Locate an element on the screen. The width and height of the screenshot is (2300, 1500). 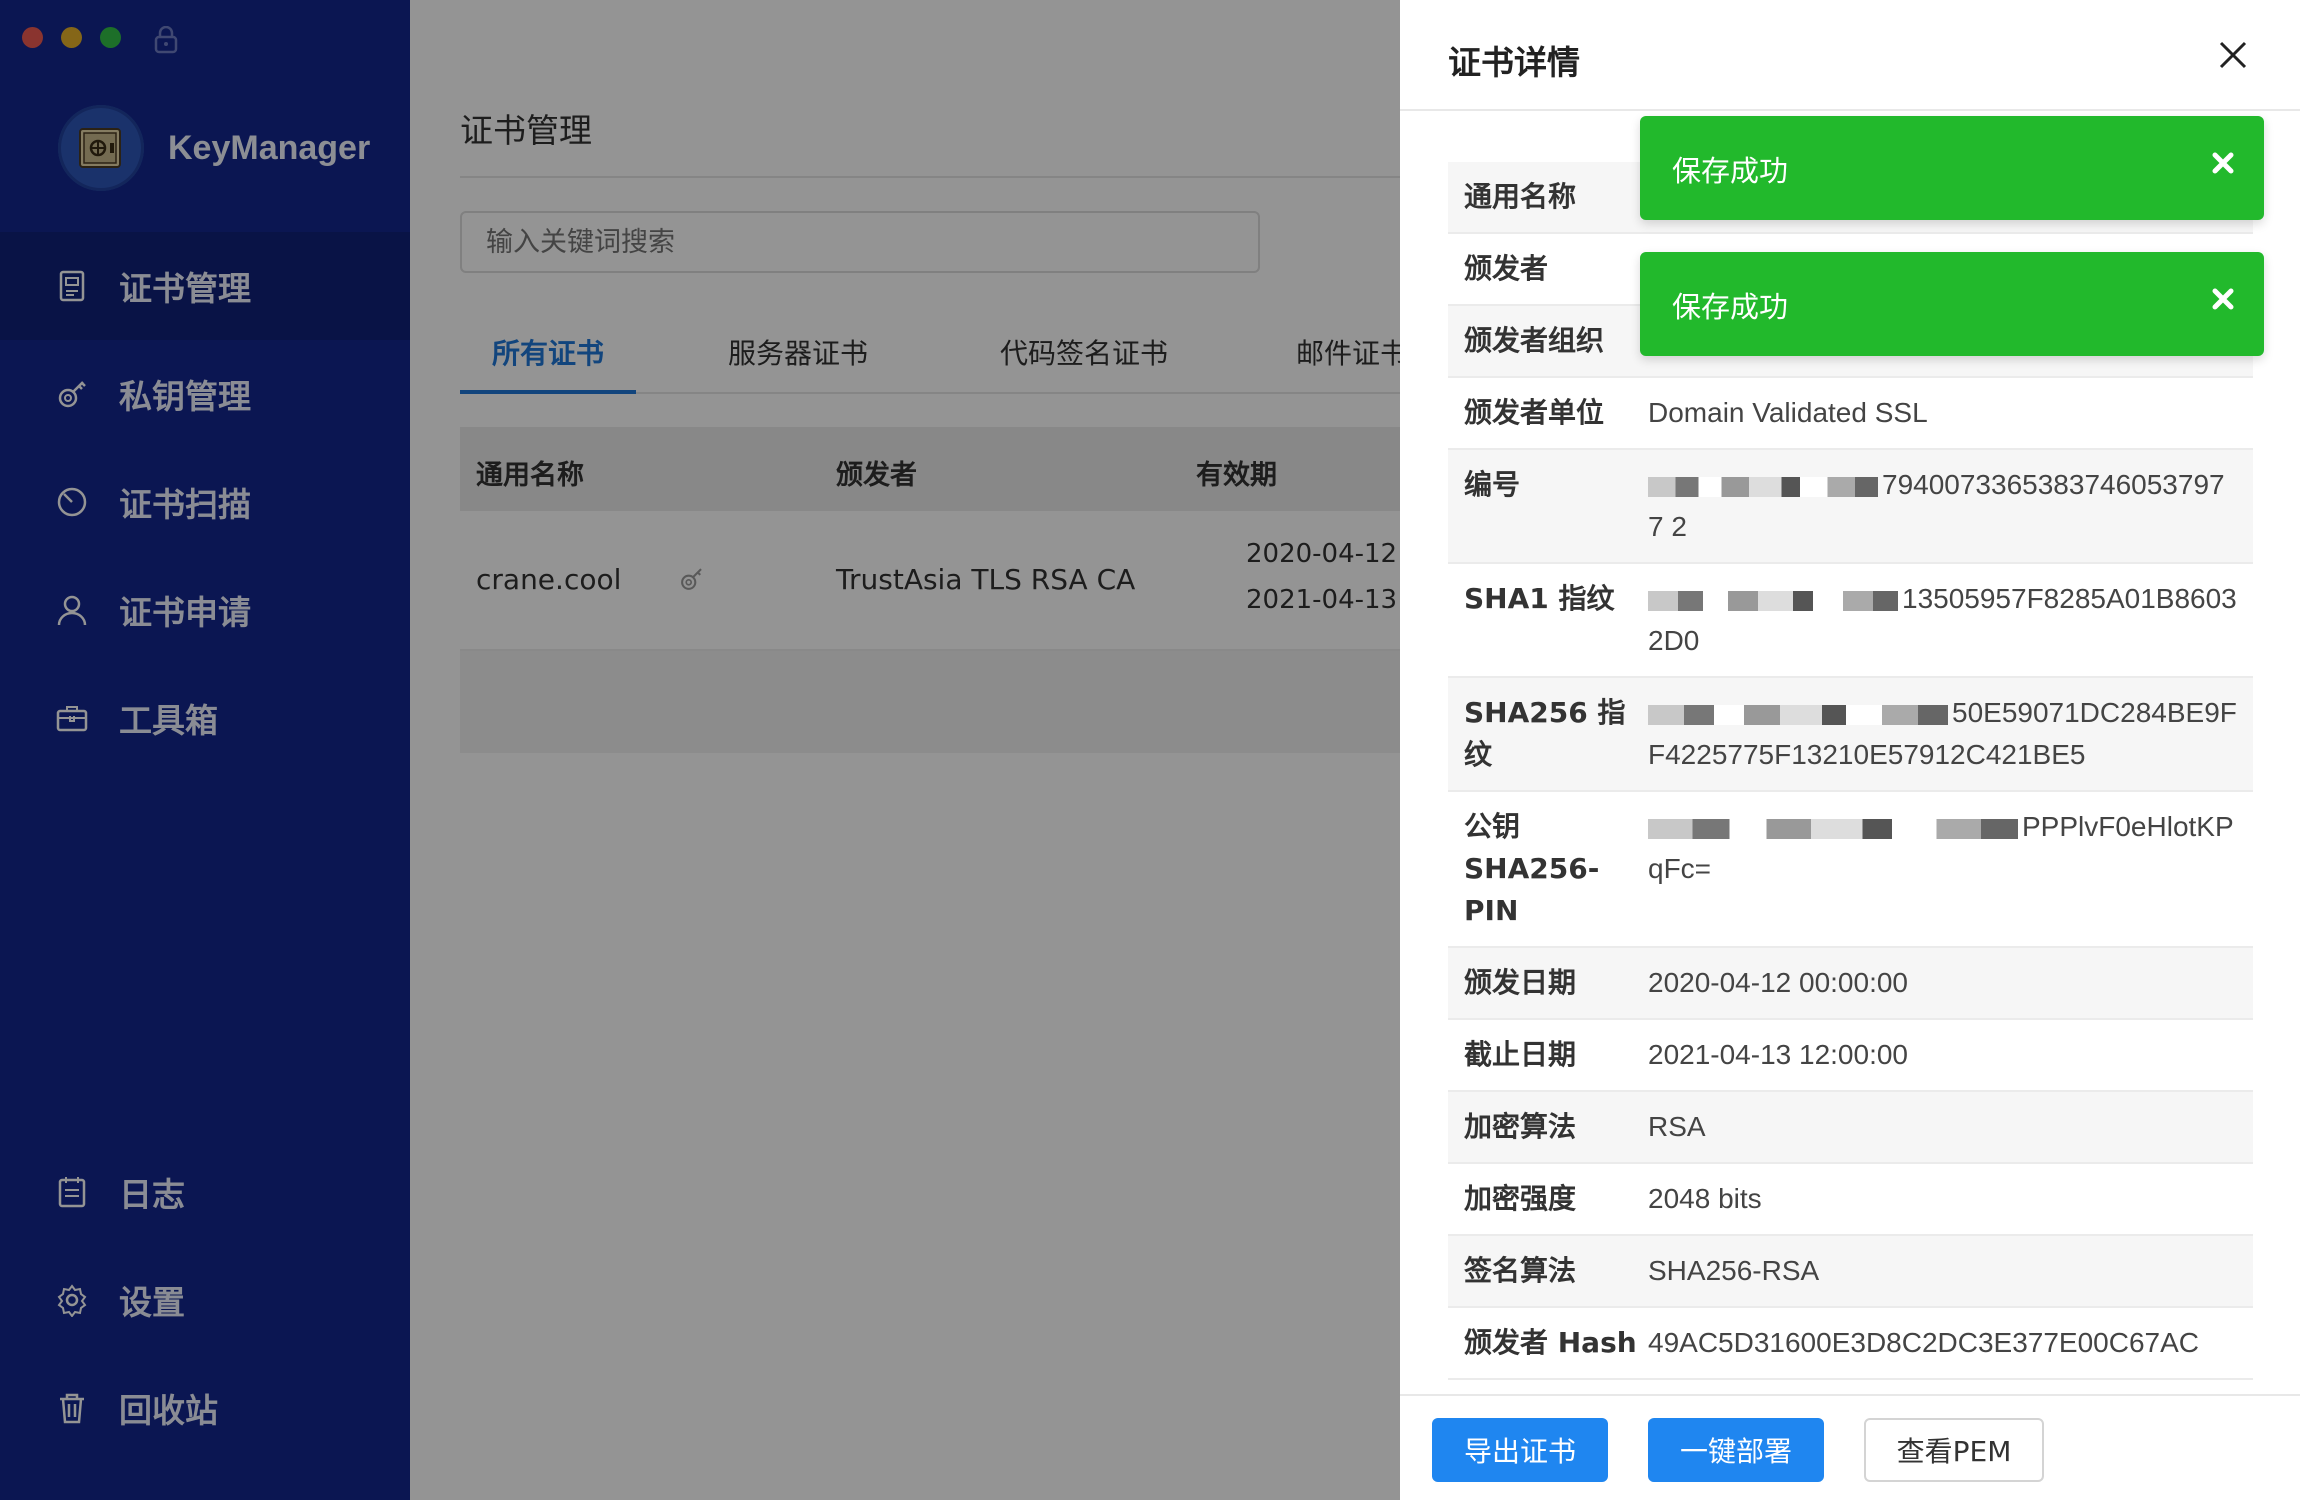
drawer-footer: 导出证书 一键部署 查看PEM is located at coordinates (1850, 1447).